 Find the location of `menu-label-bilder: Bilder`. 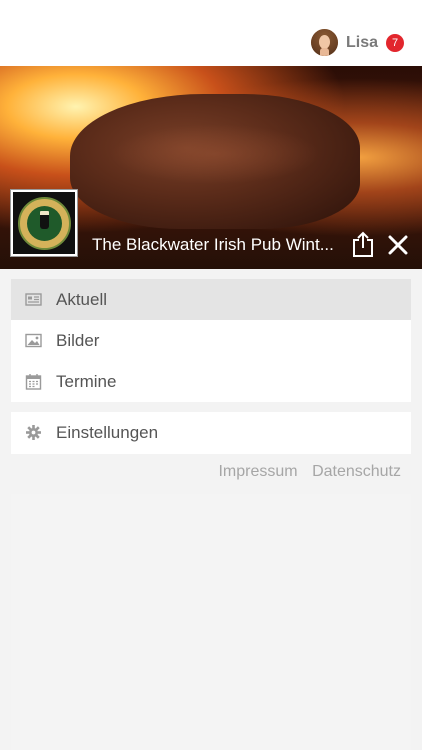

menu-label-bilder: Bilder is located at coordinates (78, 340).